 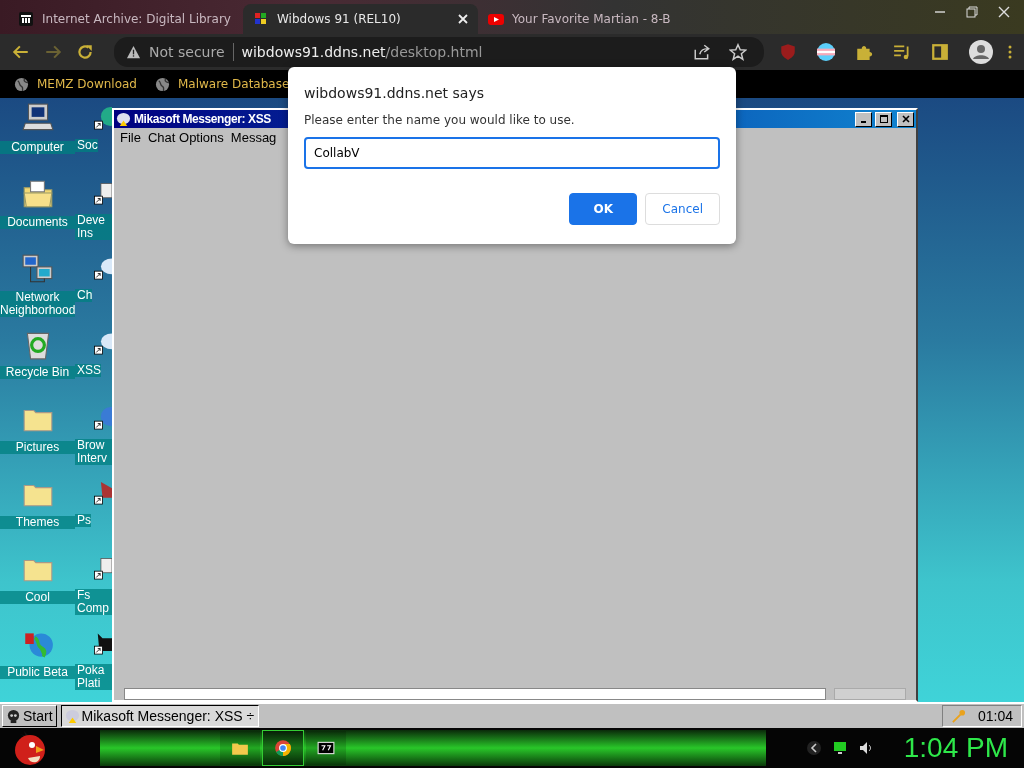 What do you see at coordinates (37, 210) in the screenshot?
I see `desktop-icon: Documents` at bounding box center [37, 210].